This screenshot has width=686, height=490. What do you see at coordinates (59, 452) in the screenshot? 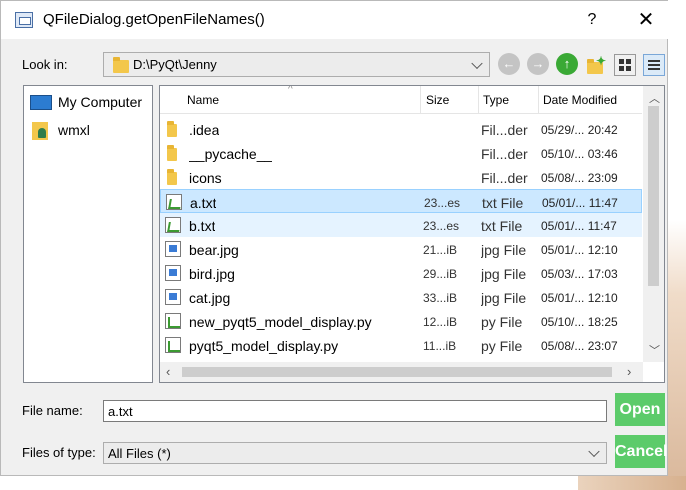
I see `file-type-label: Files of type:` at bounding box center [59, 452].